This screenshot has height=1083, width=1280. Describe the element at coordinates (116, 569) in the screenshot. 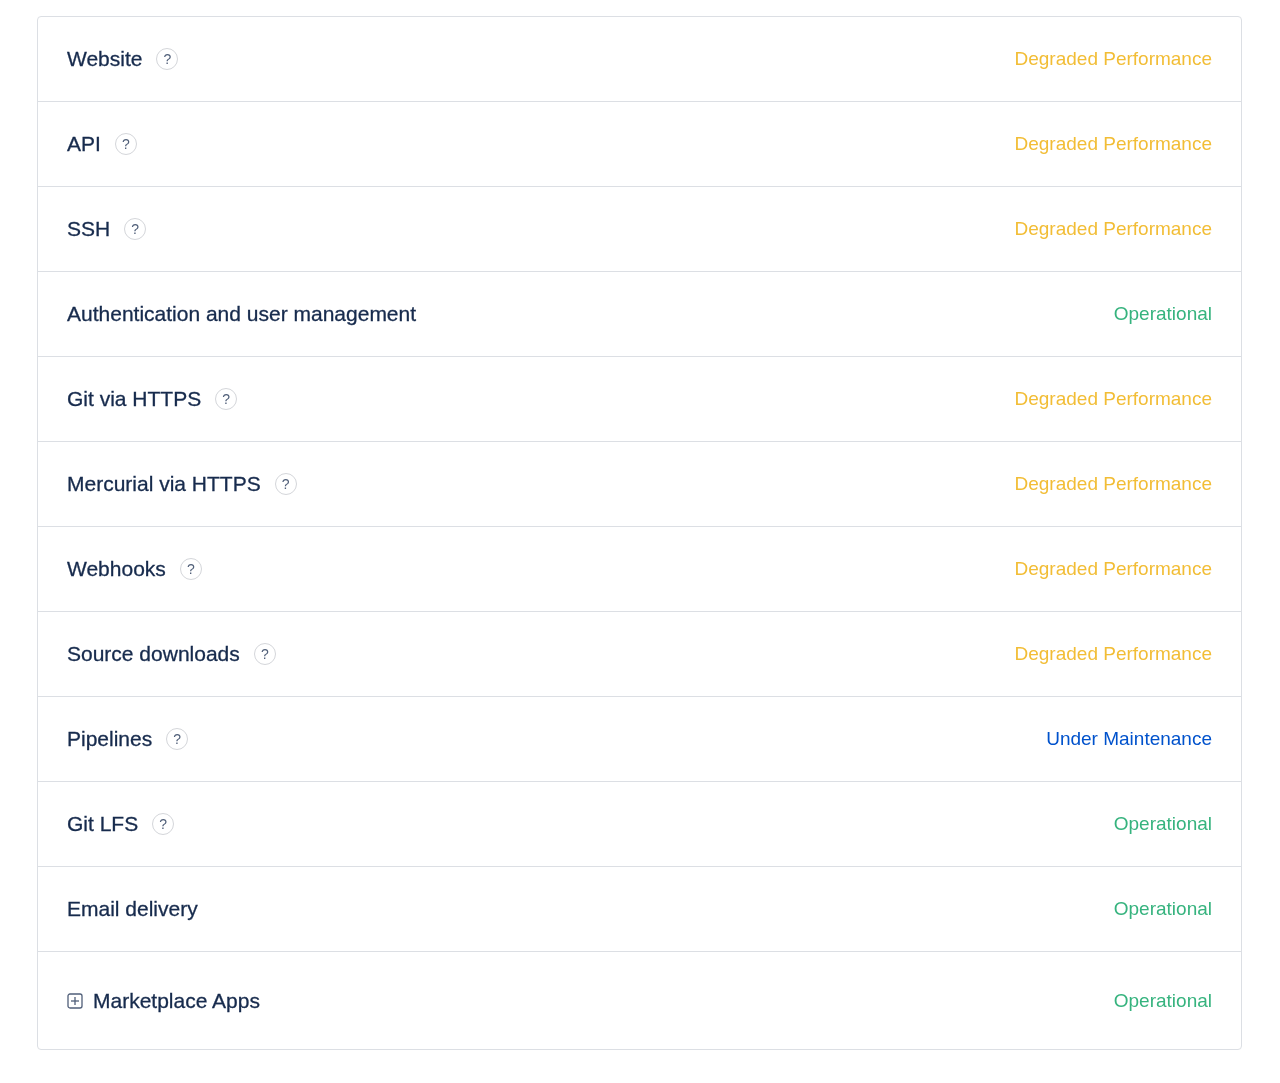

I see `component-name: Webhooks` at that location.